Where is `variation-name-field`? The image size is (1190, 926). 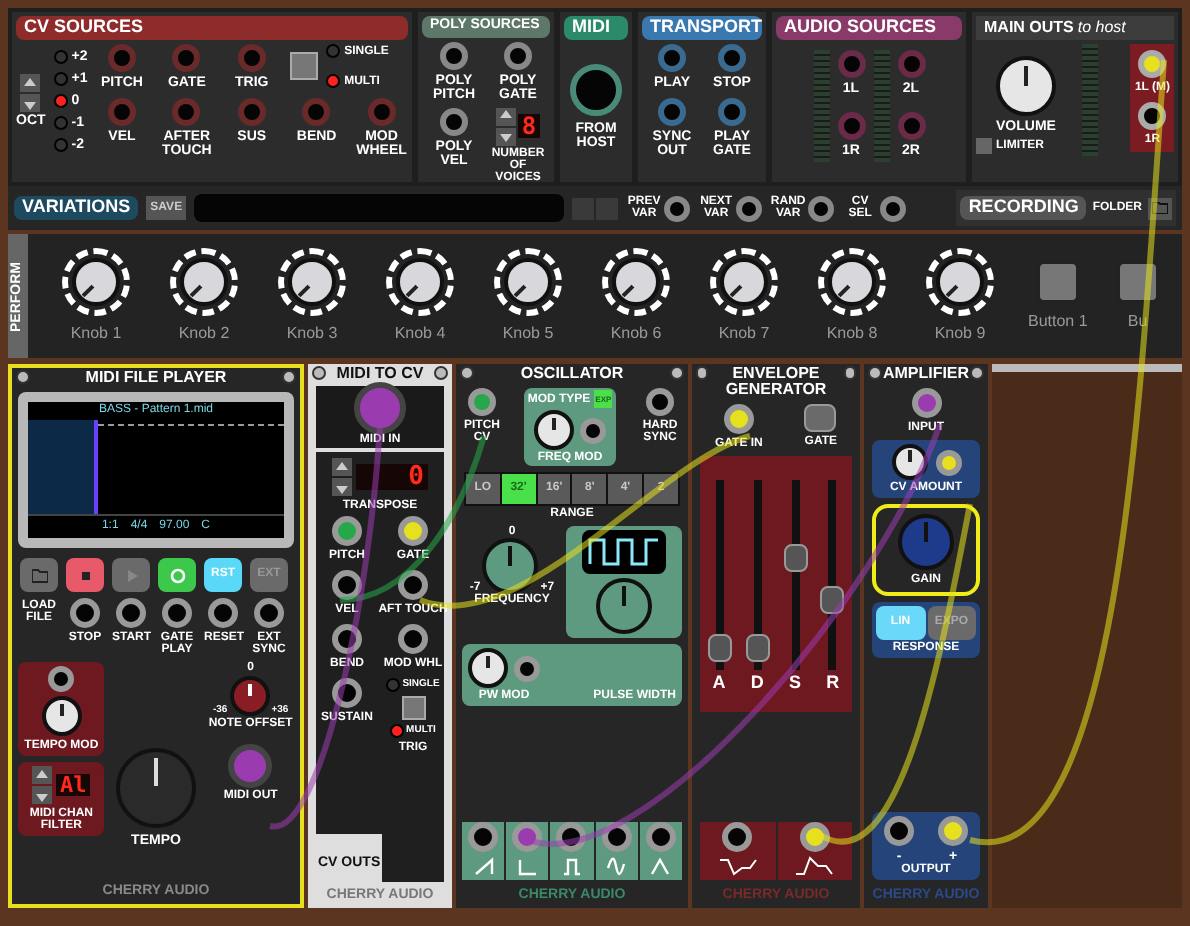
variation-name-field is located at coordinates (379, 208).